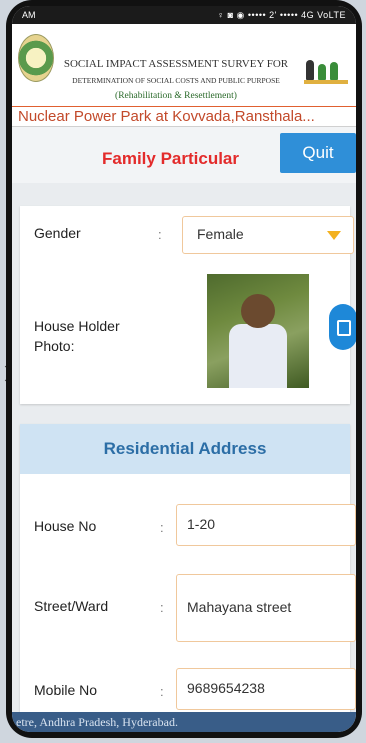 Image resolution: width=366 pixels, height=743 pixels. I want to click on residential-address-heading: Residential Address, so click(185, 449).